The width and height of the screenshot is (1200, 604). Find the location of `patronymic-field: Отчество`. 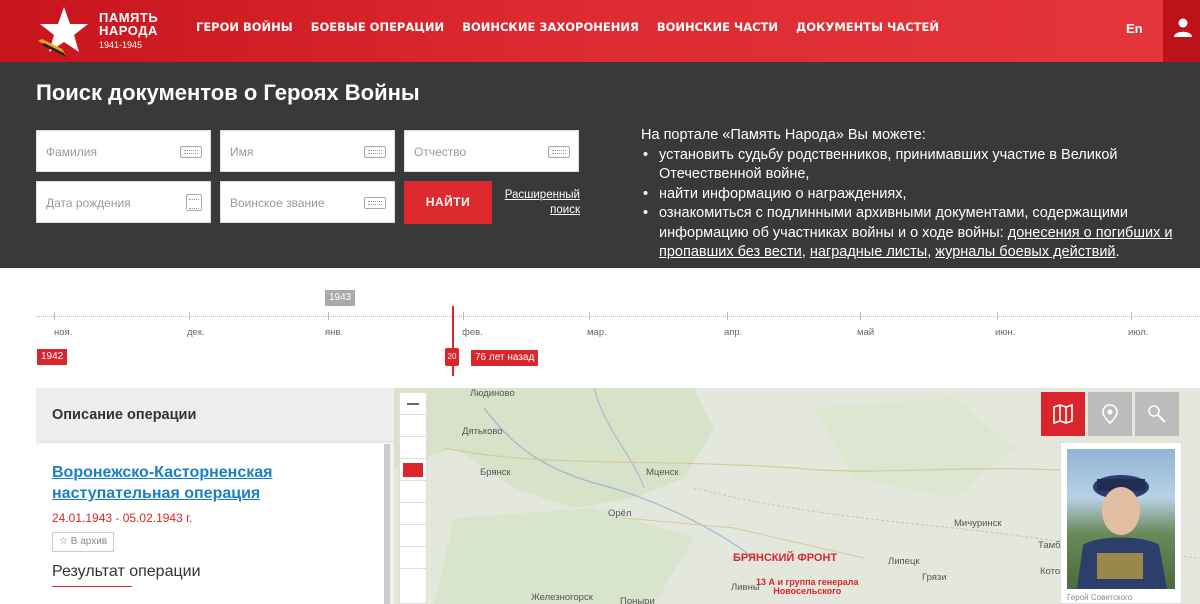

patronymic-field: Отчество is located at coordinates (491, 151).